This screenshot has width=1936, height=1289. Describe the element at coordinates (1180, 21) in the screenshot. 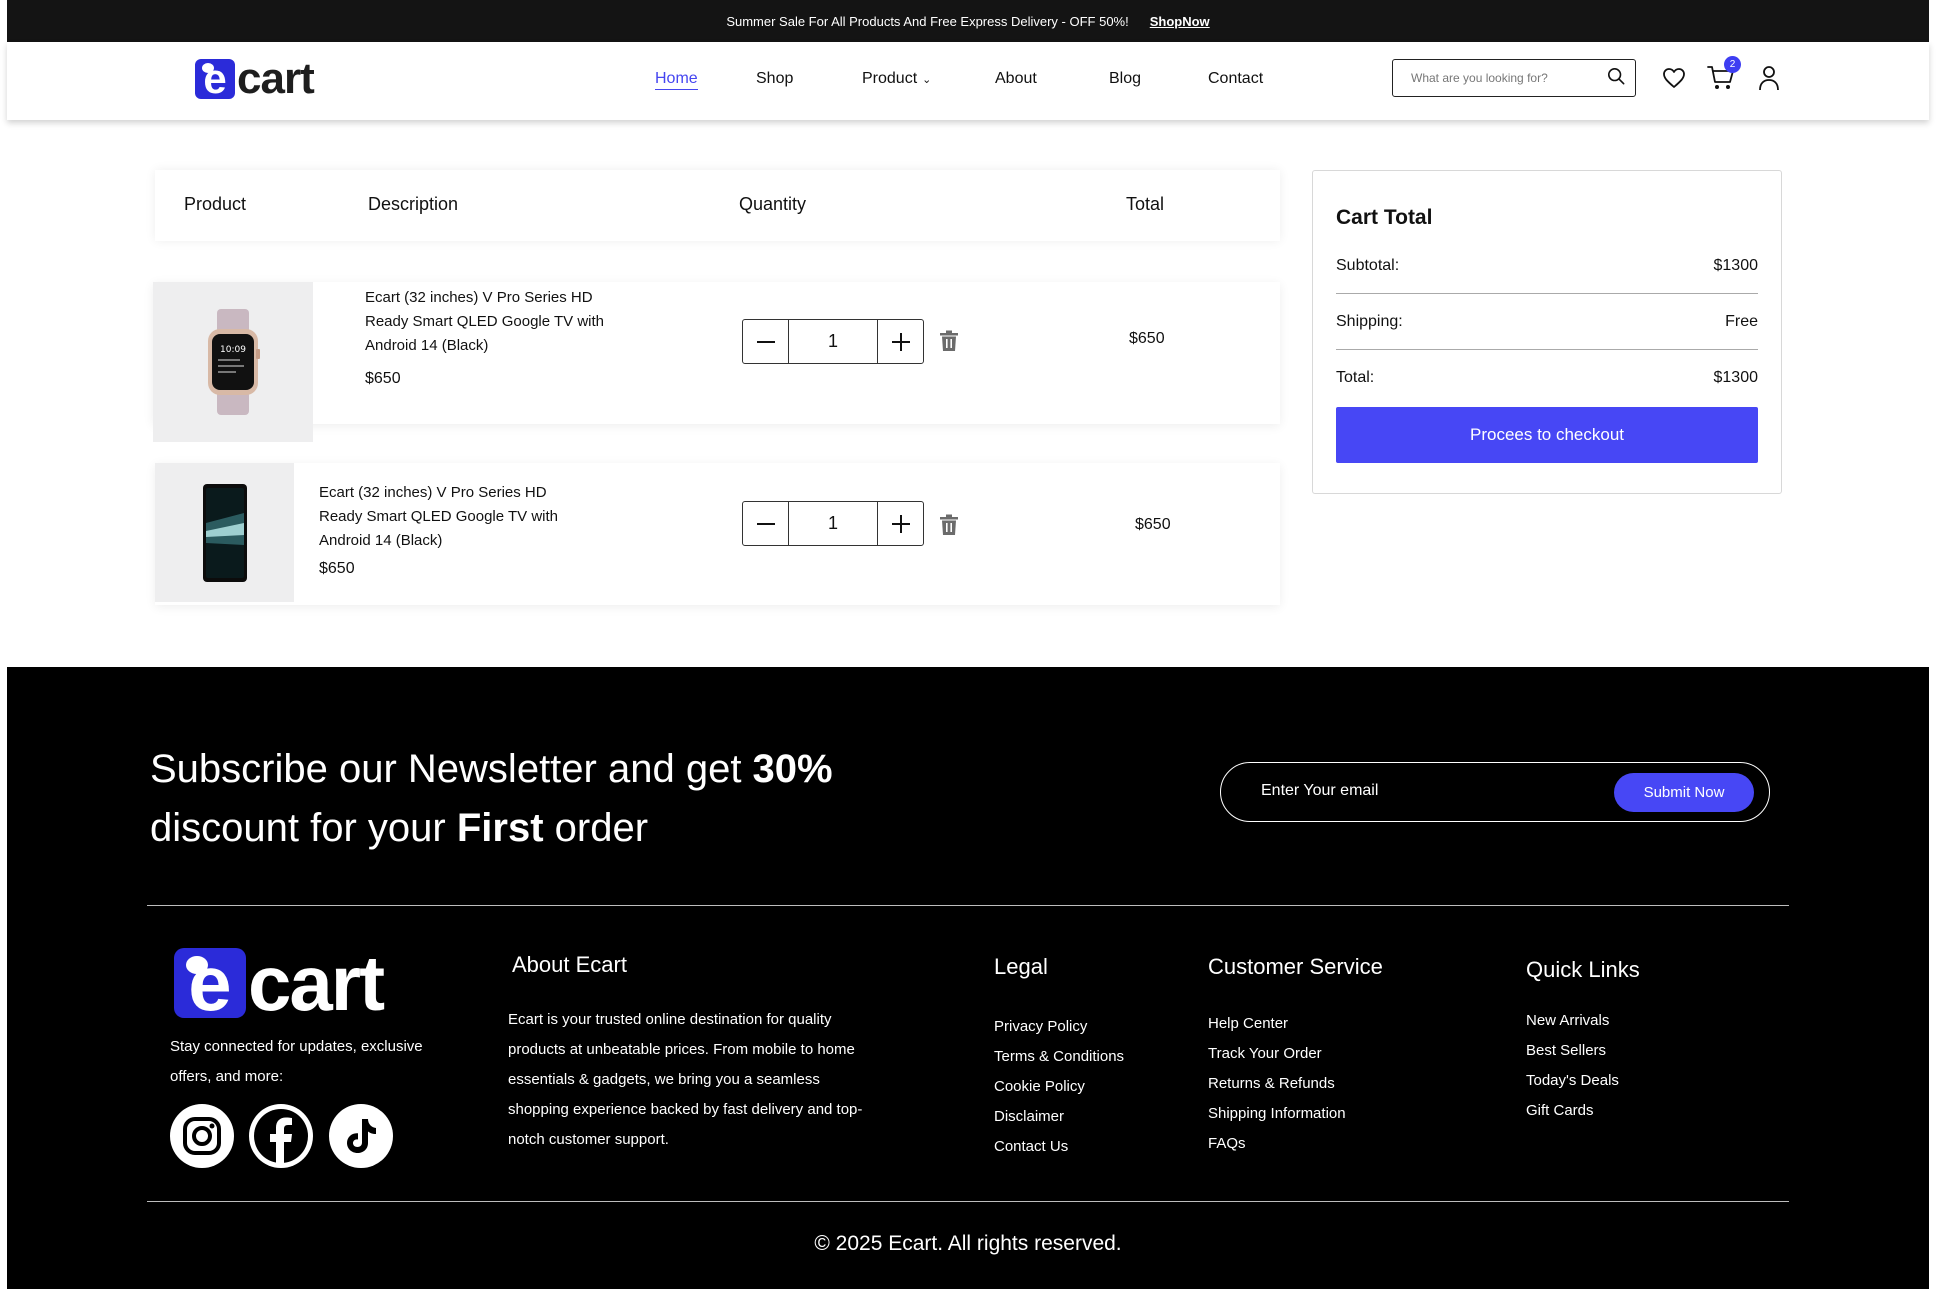

I see `shop-now-link: ShopNow` at that location.